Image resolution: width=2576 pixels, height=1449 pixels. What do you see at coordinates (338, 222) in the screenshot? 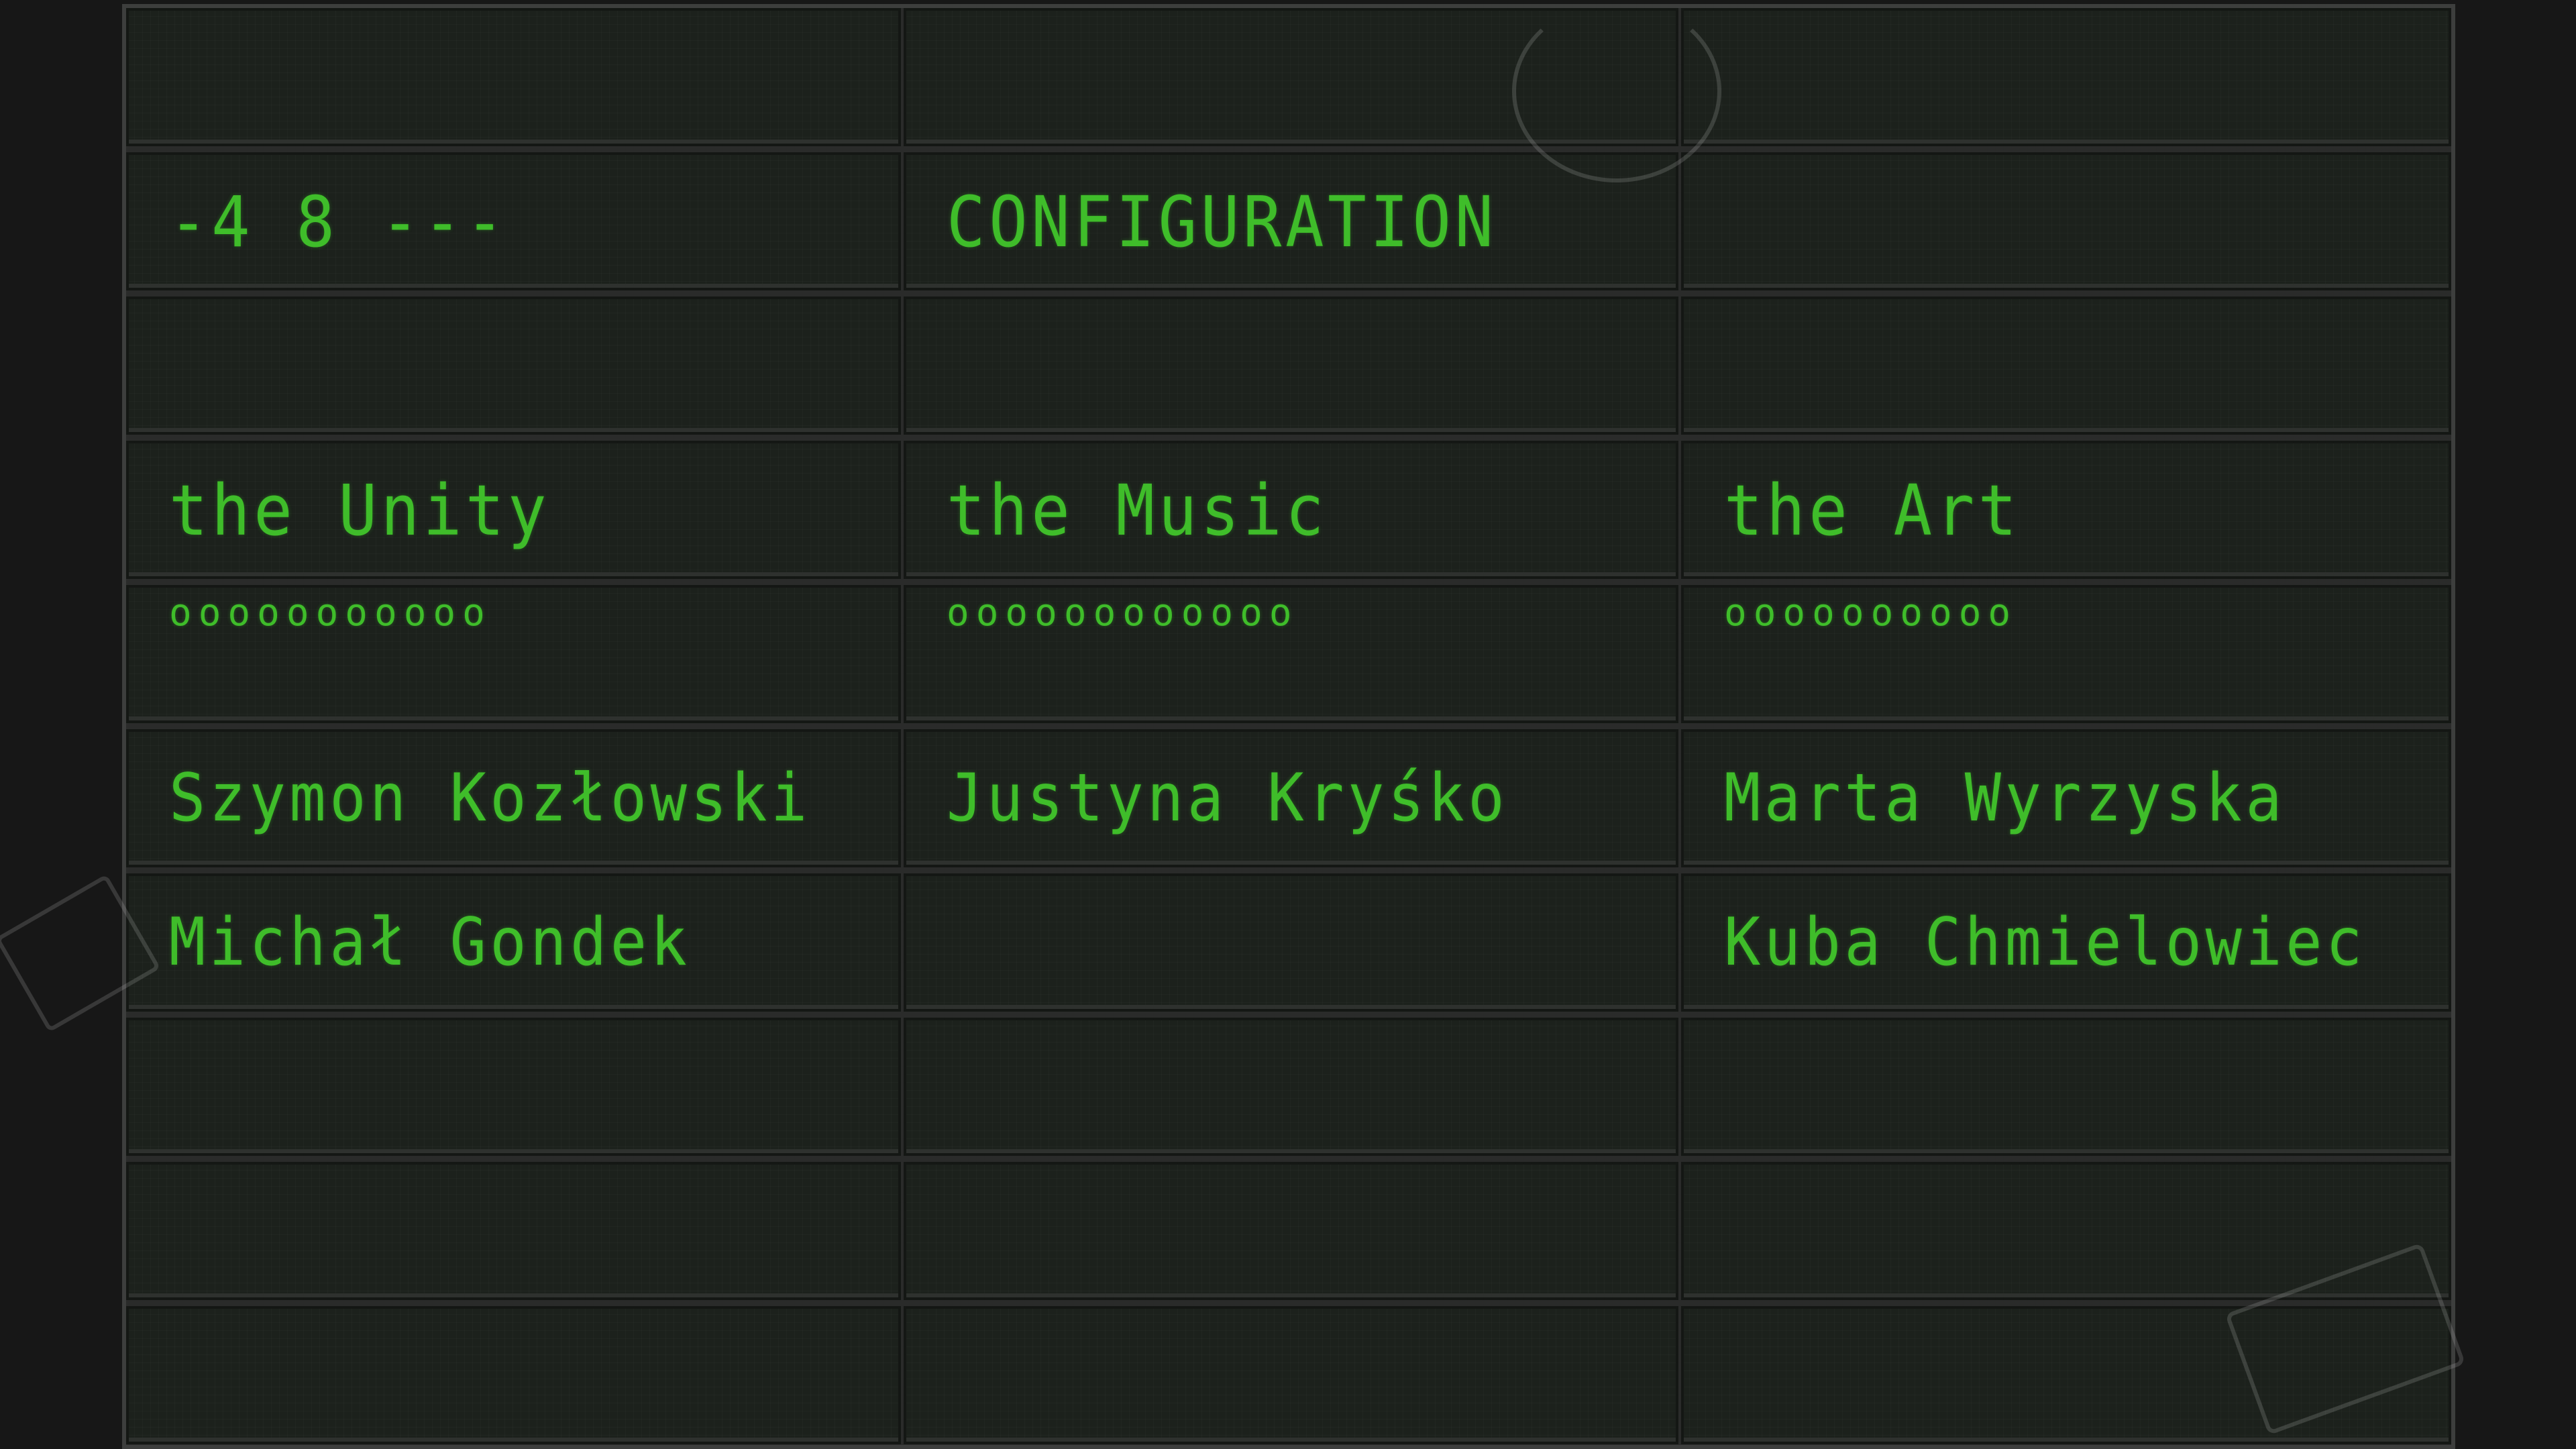
I see `cell-text: -4 8 ---` at bounding box center [338, 222].